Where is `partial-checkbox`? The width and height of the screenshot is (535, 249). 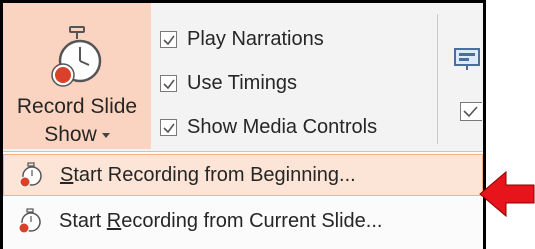
partial-checkbox is located at coordinates (471, 111).